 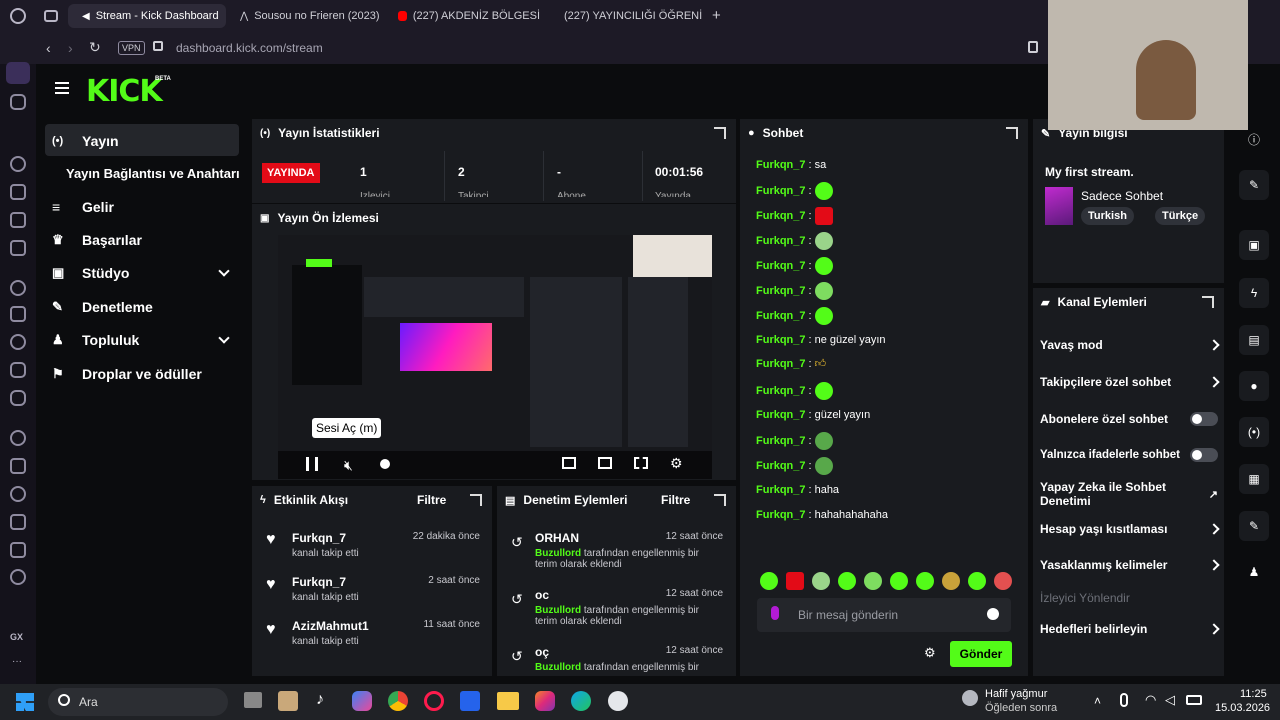 I want to click on send-button: Gönder, so click(x=981, y=654).